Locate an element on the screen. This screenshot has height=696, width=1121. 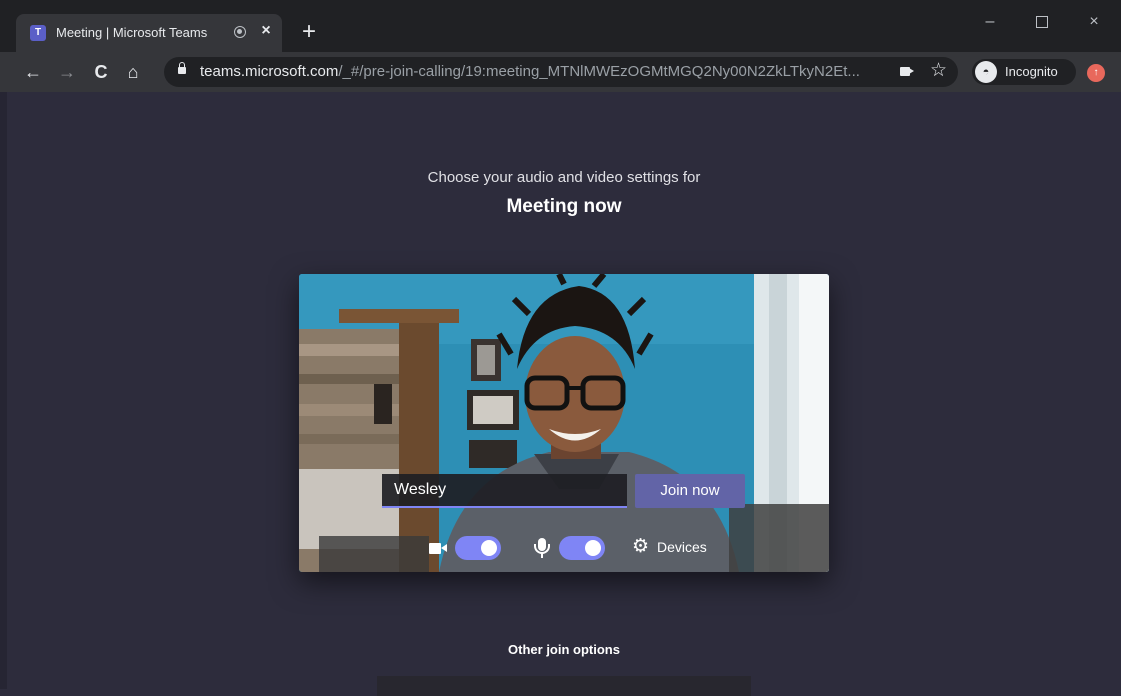
incognito-icon: ◓ is located at coordinates (986, 72).